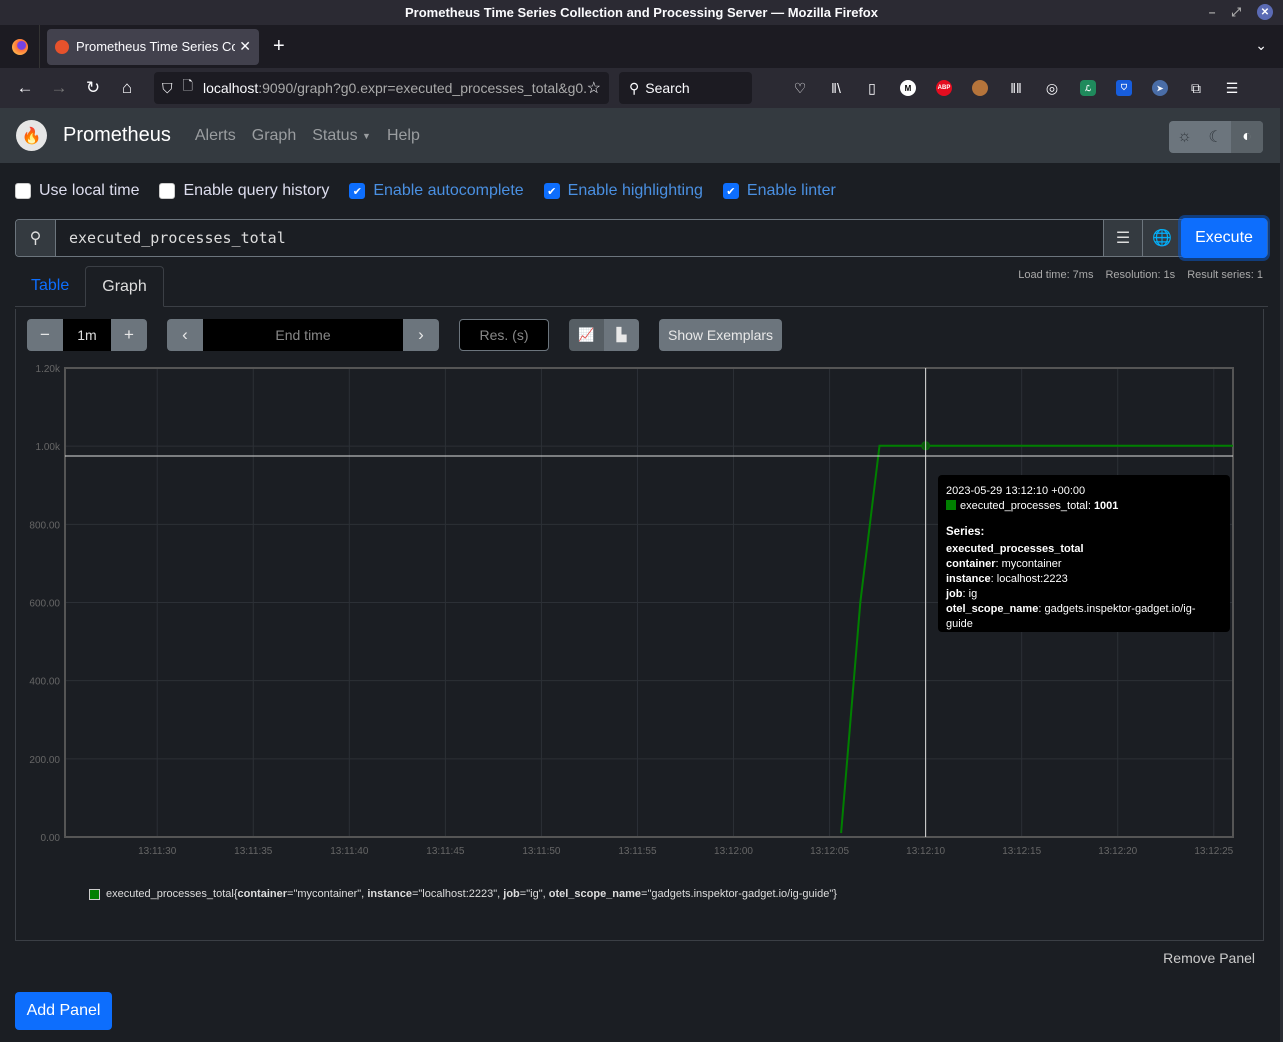 Image resolution: width=1283 pixels, height=1042 pixels. Describe the element at coordinates (349, 851) in the screenshot. I see `x-tick-label: 13:11:40` at that location.